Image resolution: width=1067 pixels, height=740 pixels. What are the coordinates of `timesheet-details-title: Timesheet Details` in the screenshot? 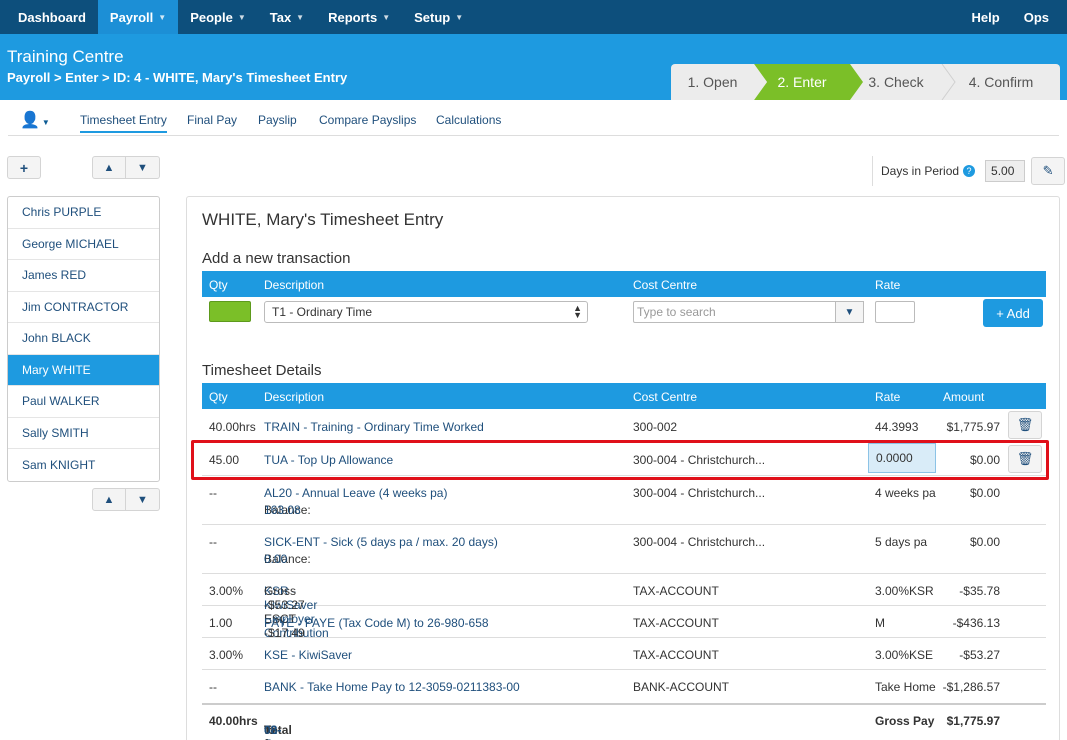 It's located at (262, 370).